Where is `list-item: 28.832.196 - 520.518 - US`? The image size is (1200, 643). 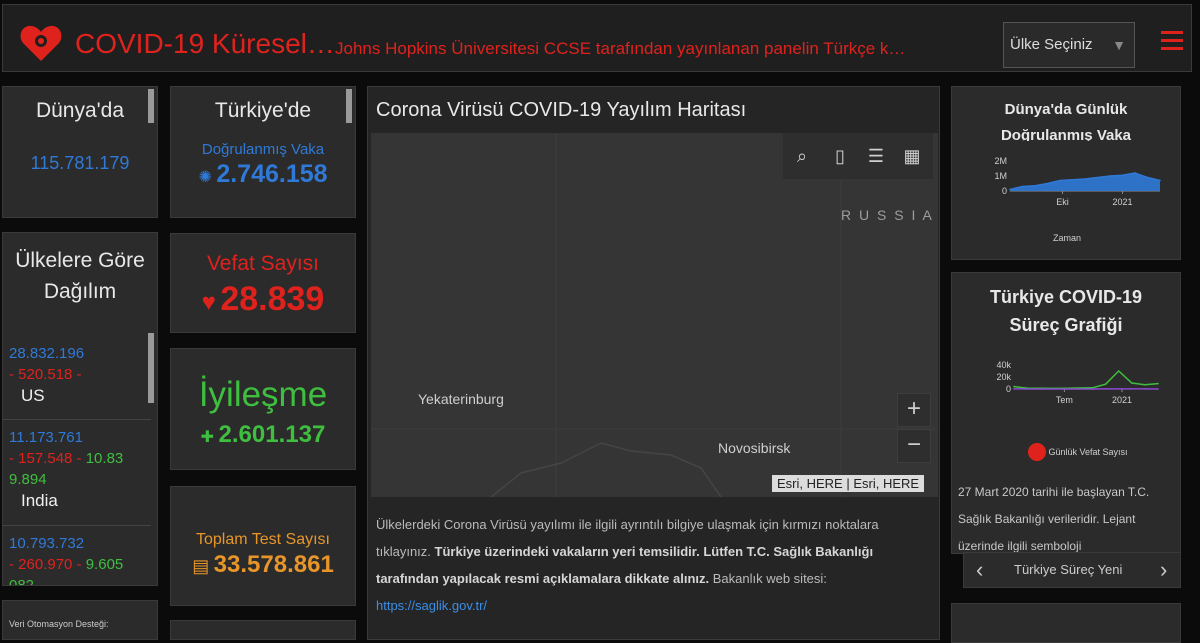 list-item: 28.832.196 - 520.518 - US is located at coordinates (78, 374).